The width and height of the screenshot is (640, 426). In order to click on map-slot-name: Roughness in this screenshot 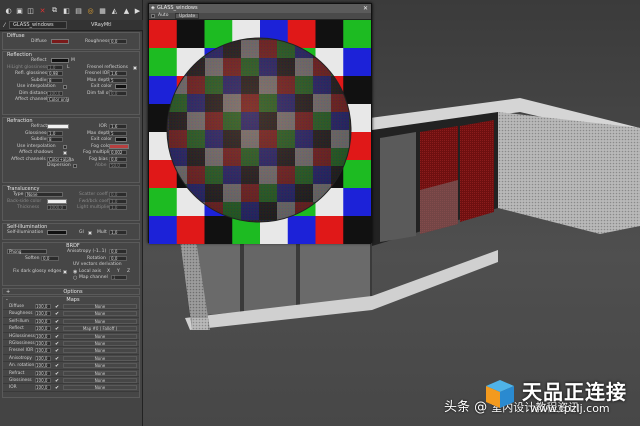, I will do `click(21, 314)`.